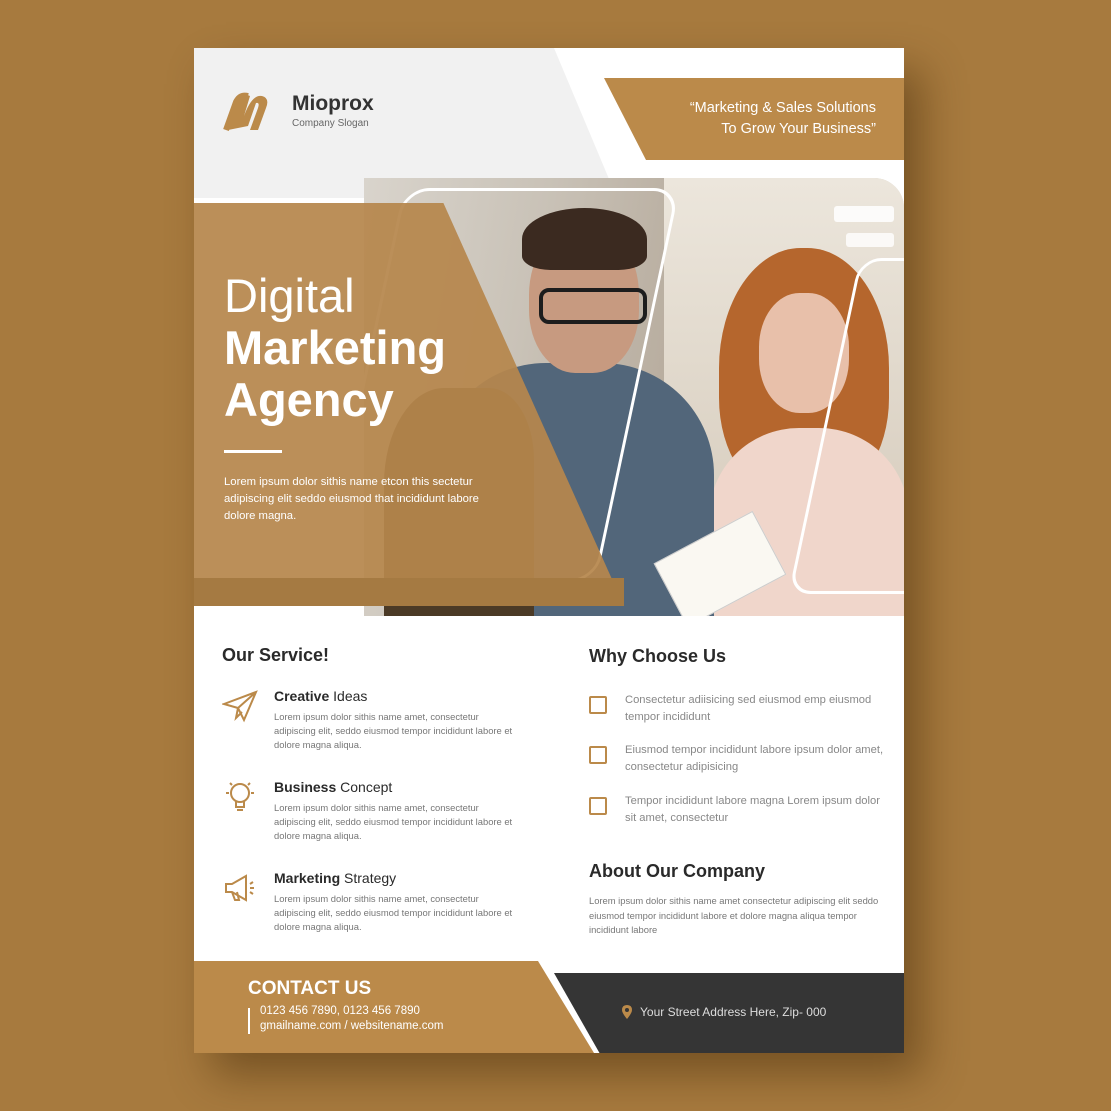  What do you see at coordinates (240, 706) in the screenshot?
I see `paper-plane-icon` at bounding box center [240, 706].